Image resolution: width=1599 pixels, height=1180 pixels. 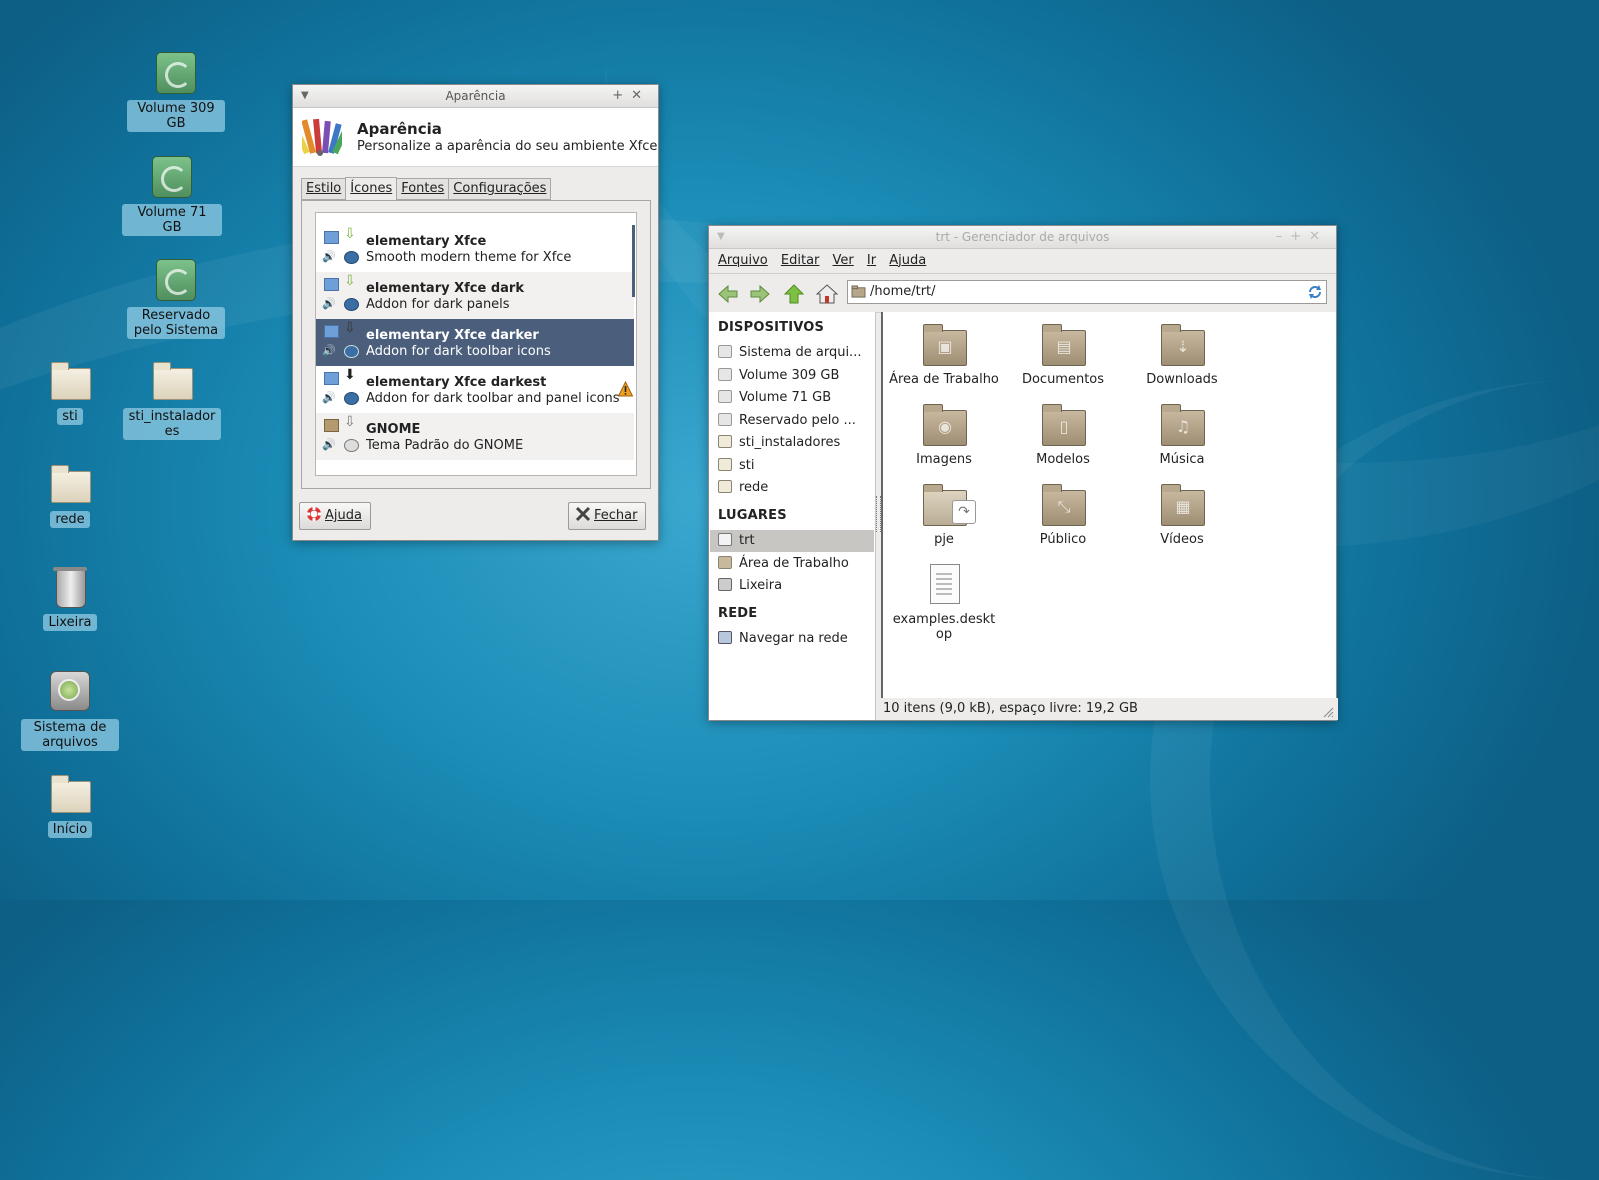 I want to click on desktop-icon-reservado: Reservado pelo Sistema, so click(x=176, y=298).